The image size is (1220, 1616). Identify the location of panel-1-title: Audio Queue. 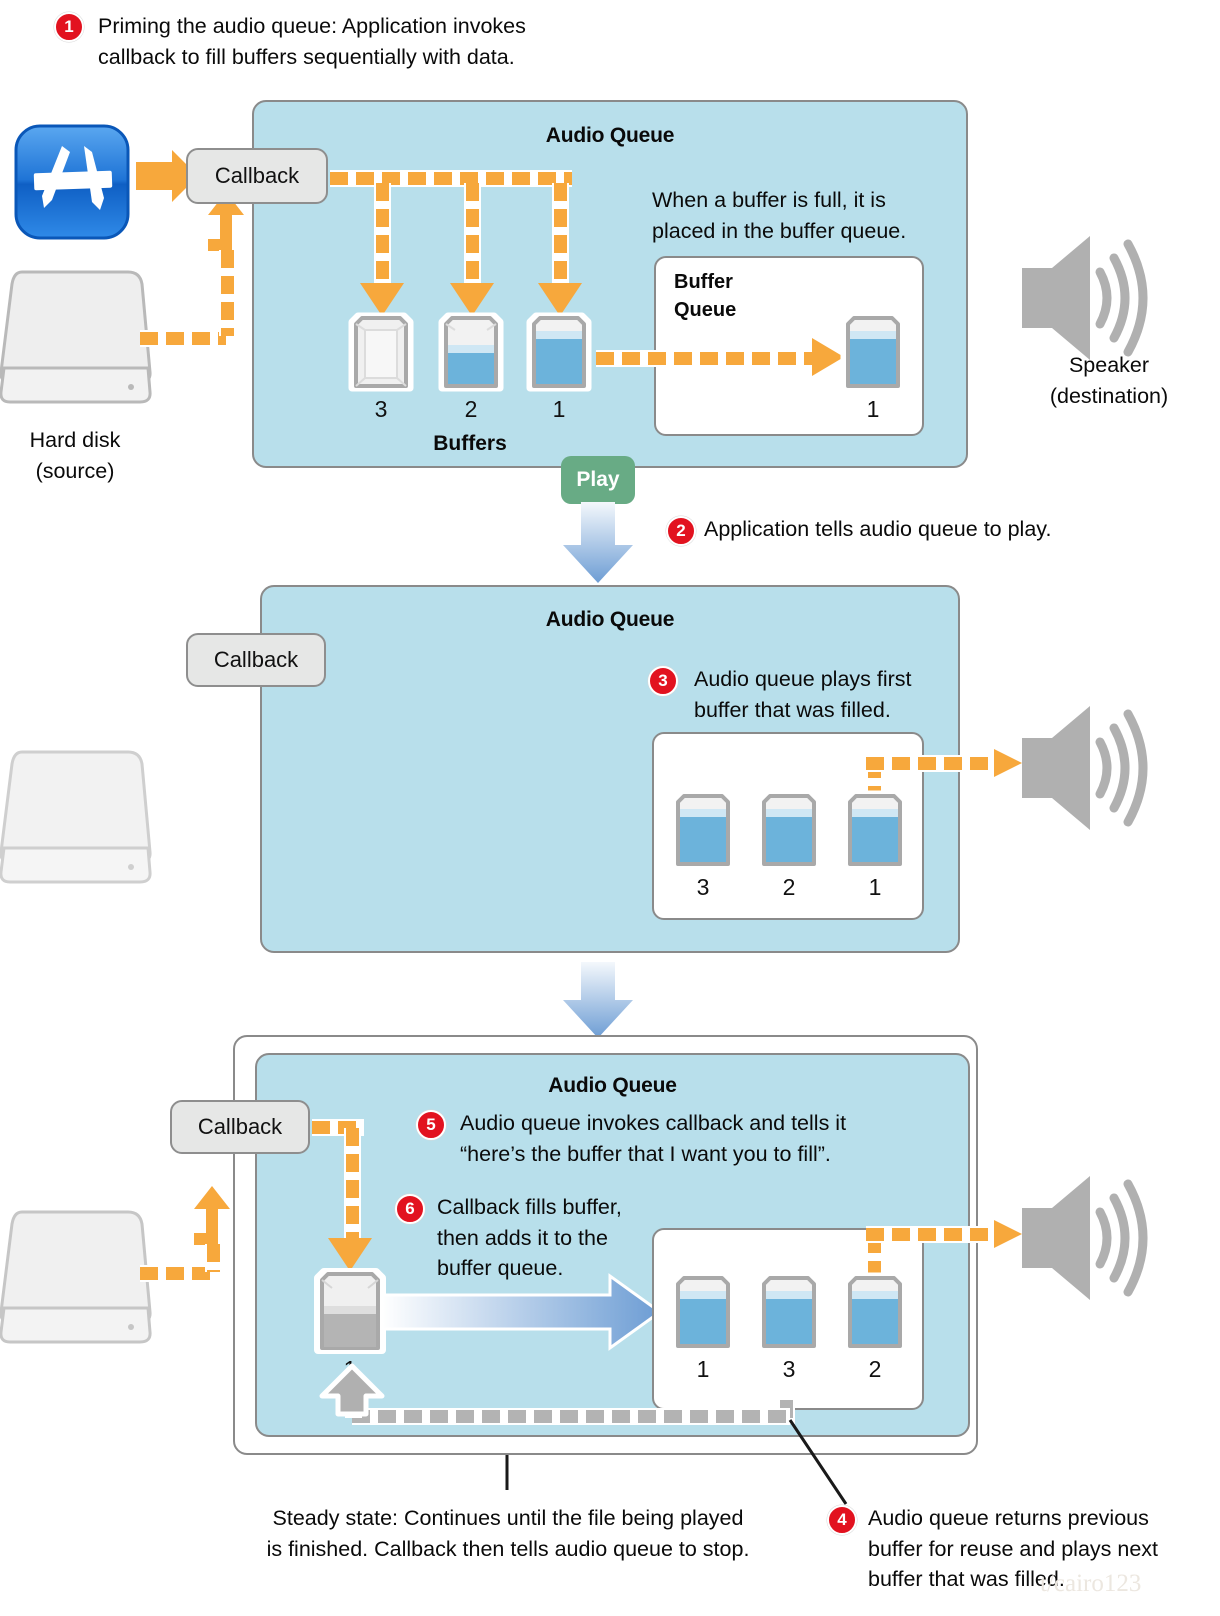
(610, 135).